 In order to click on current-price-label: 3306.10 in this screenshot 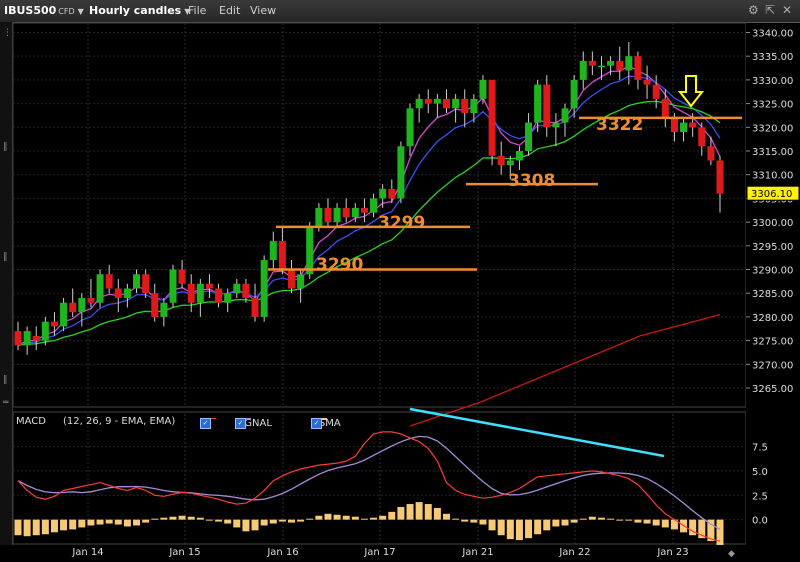, I will do `click(771, 194)`.